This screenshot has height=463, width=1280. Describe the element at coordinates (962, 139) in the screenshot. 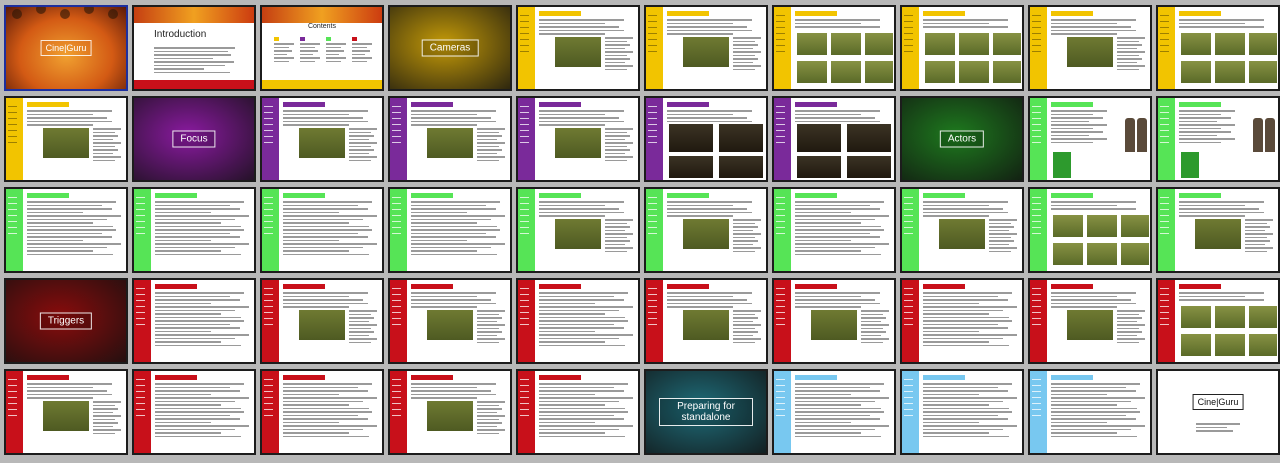

I see `slide-thumbnail: Actors` at that location.